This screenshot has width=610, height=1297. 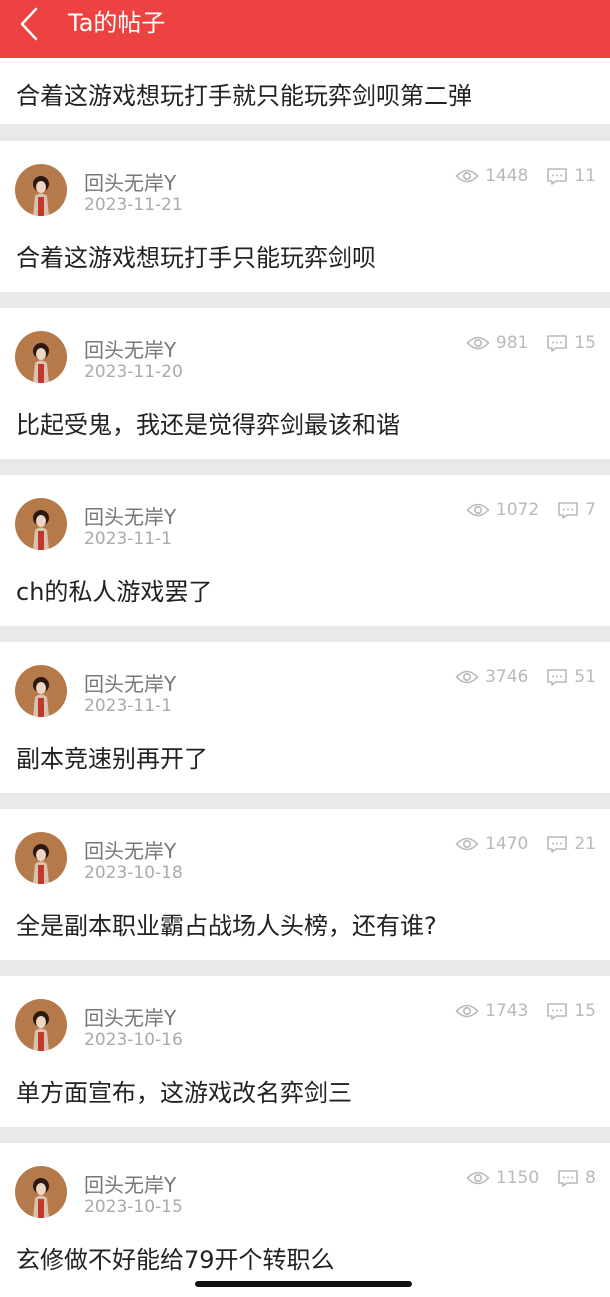 What do you see at coordinates (531, 343) in the screenshot?
I see `post-stats: 981 15` at bounding box center [531, 343].